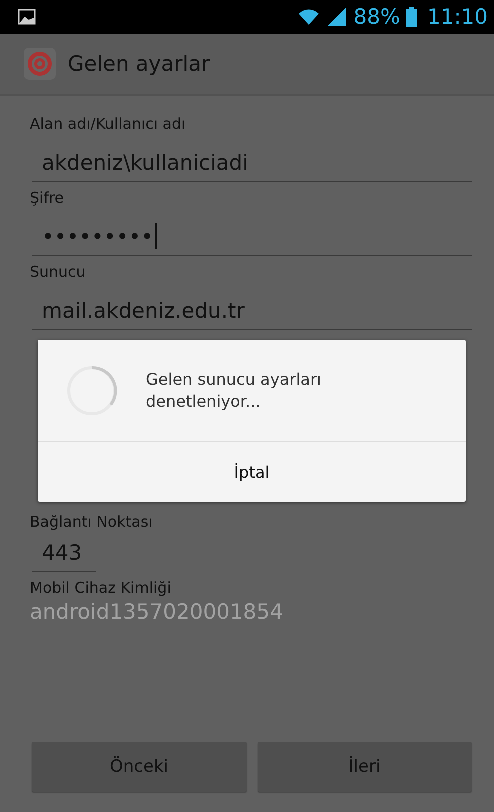 This screenshot has height=812, width=494. What do you see at coordinates (64, 555) in the screenshot?
I see `port-field: 443` at bounding box center [64, 555].